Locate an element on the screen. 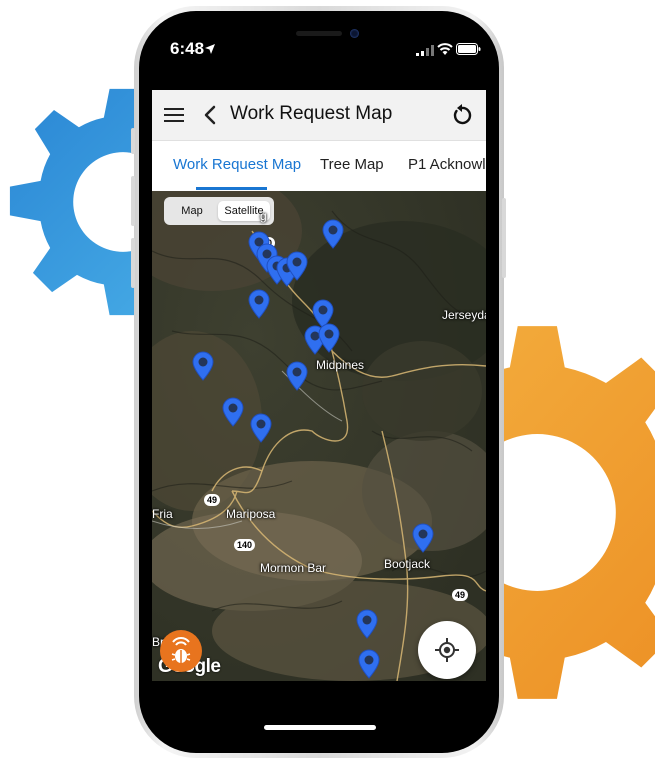 This screenshot has height=758, width=655. tab-p1-acknowledgement: P1 Acknowle is located at coordinates (447, 164).